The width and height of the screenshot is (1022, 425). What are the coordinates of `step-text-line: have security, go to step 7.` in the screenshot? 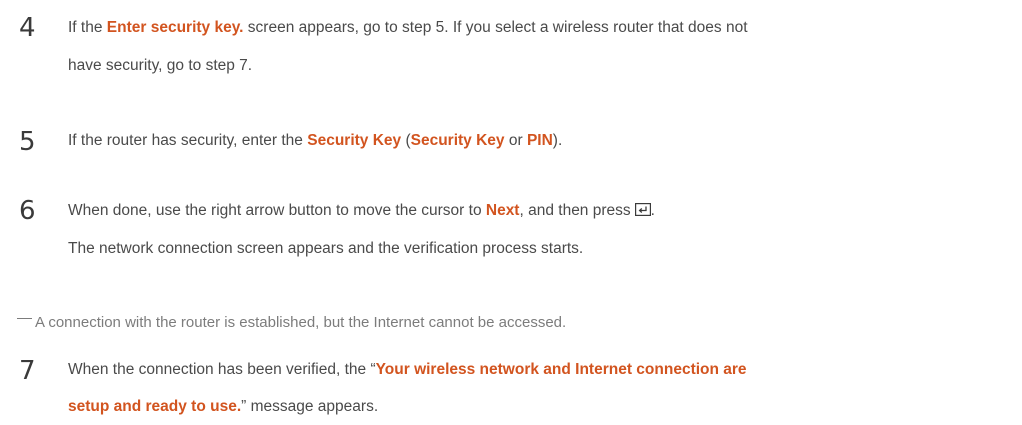 It's located at (160, 65).